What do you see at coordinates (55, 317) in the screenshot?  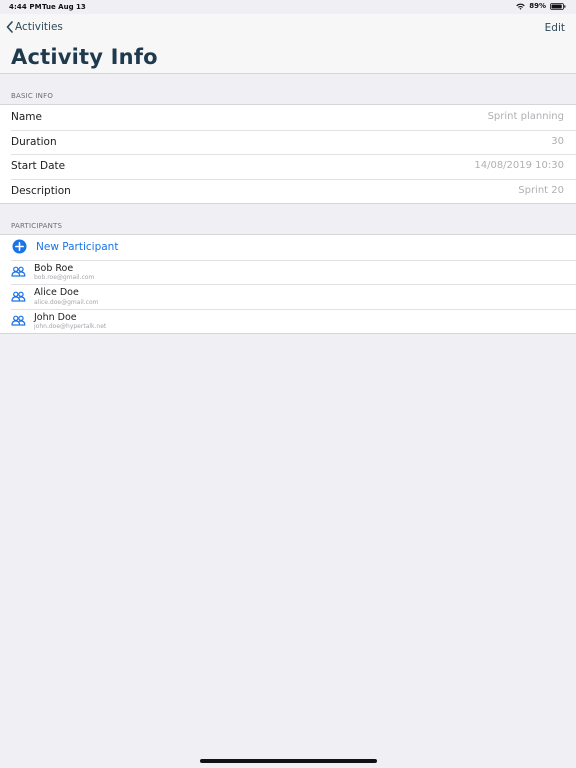 I see `participant-name: John Doe` at bounding box center [55, 317].